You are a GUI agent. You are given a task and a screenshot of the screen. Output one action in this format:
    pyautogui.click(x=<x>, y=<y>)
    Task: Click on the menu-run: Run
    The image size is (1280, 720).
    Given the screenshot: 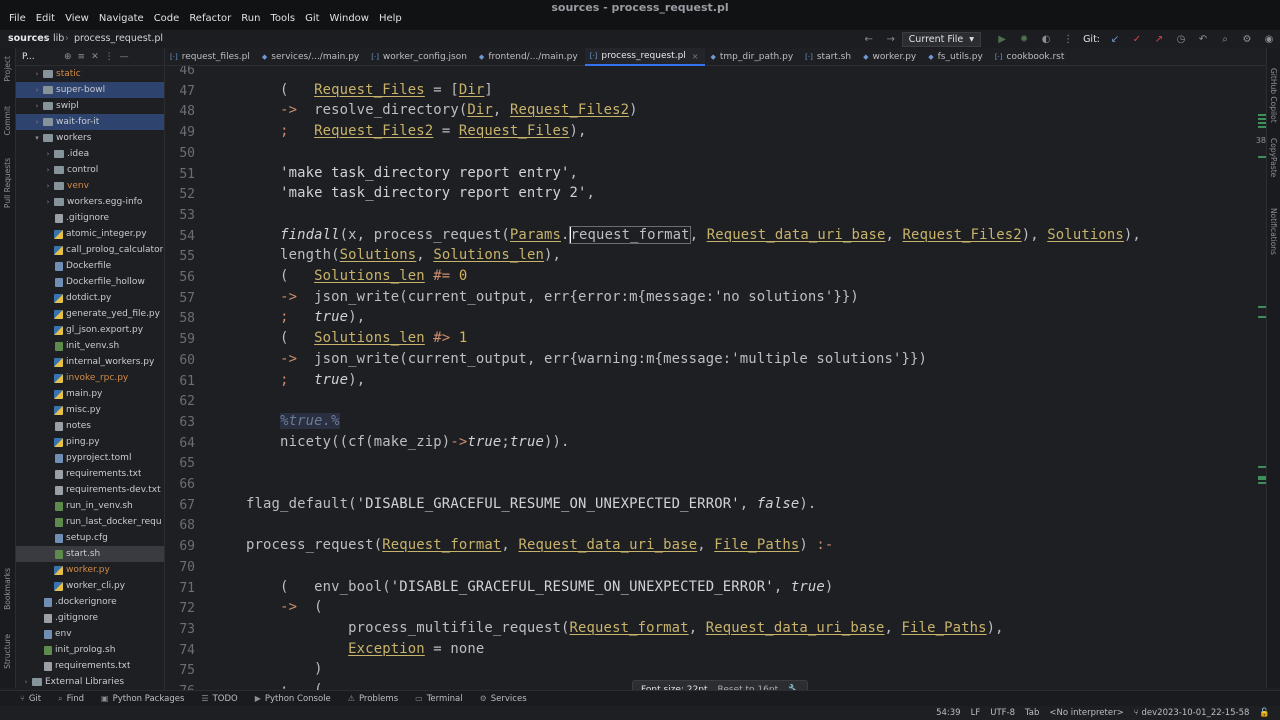 What is the action you would take?
    pyautogui.click(x=250, y=19)
    